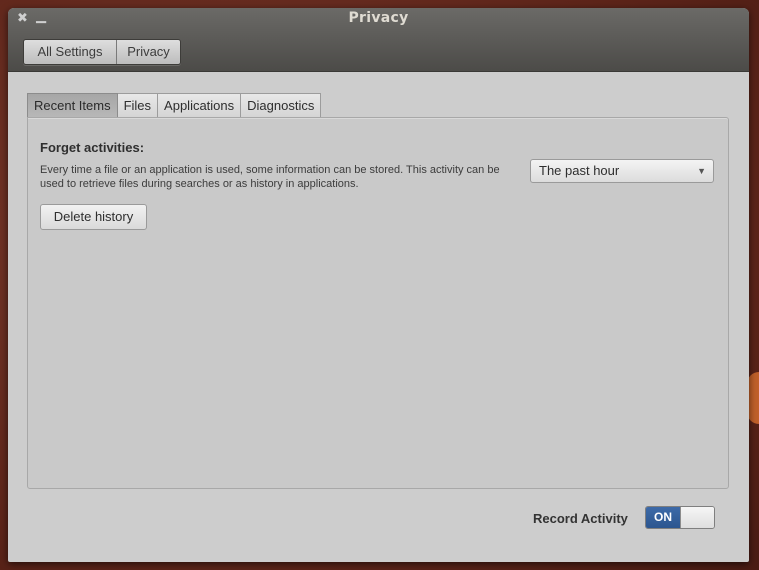  Describe the element at coordinates (93, 217) in the screenshot. I see `delete-history-button: Delete history` at that location.